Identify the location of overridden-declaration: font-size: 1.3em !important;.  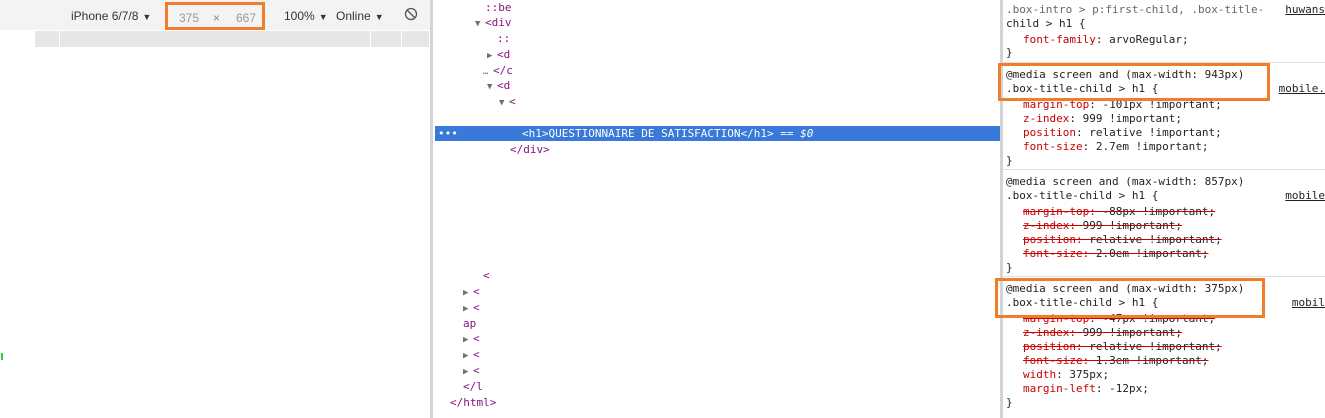
(1115, 361).